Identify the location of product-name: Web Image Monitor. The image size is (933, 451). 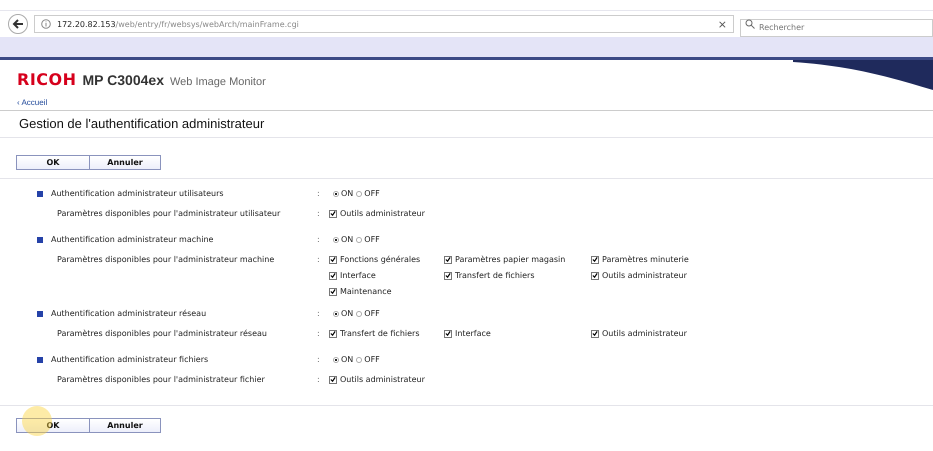
(218, 82).